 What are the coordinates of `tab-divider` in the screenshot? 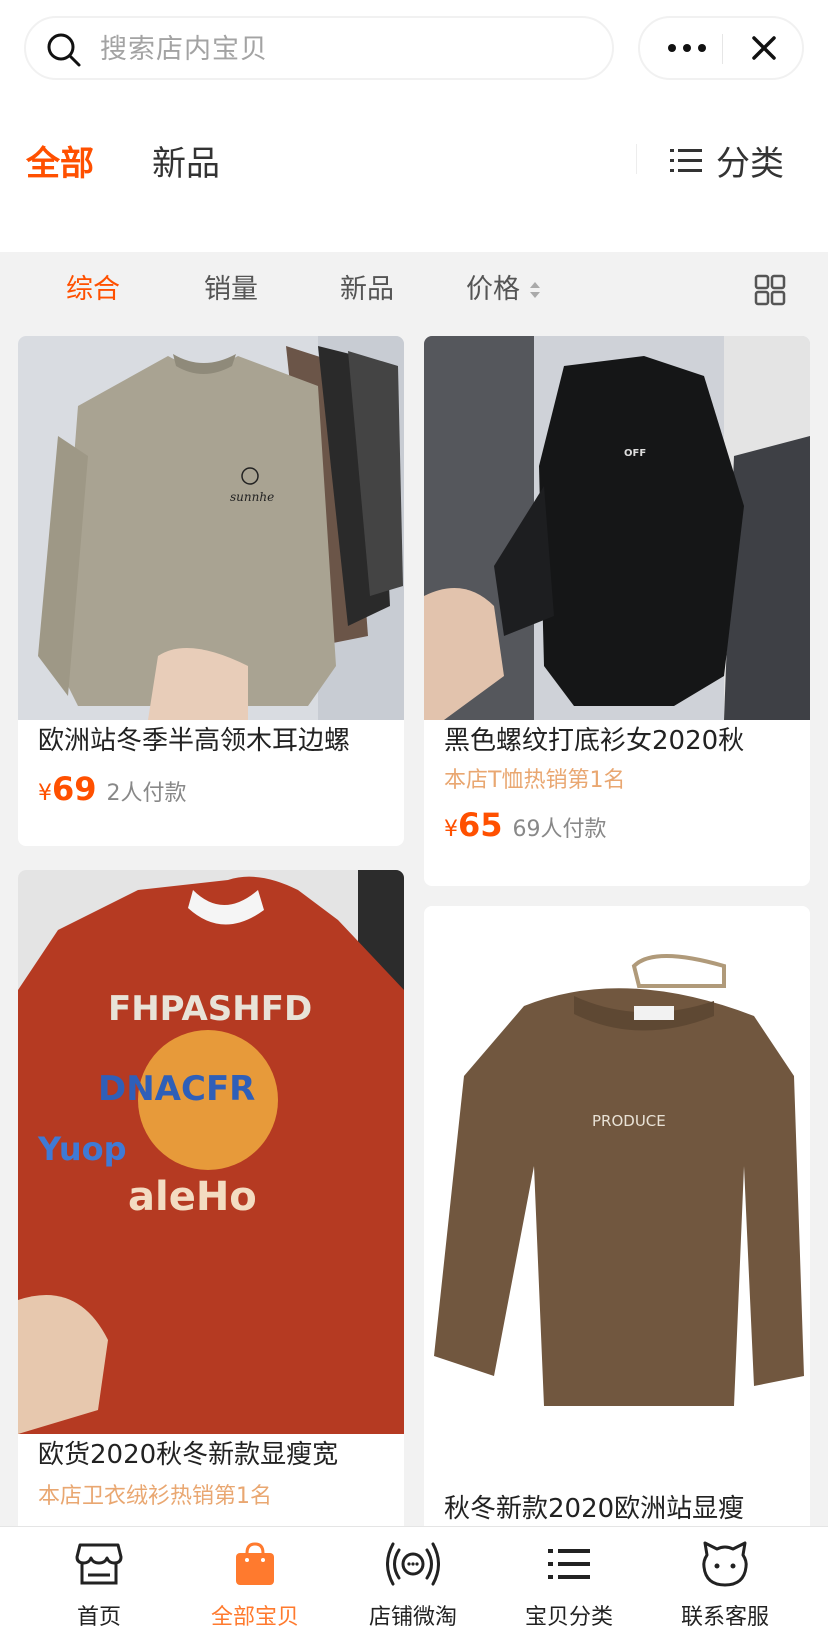 It's located at (636, 159).